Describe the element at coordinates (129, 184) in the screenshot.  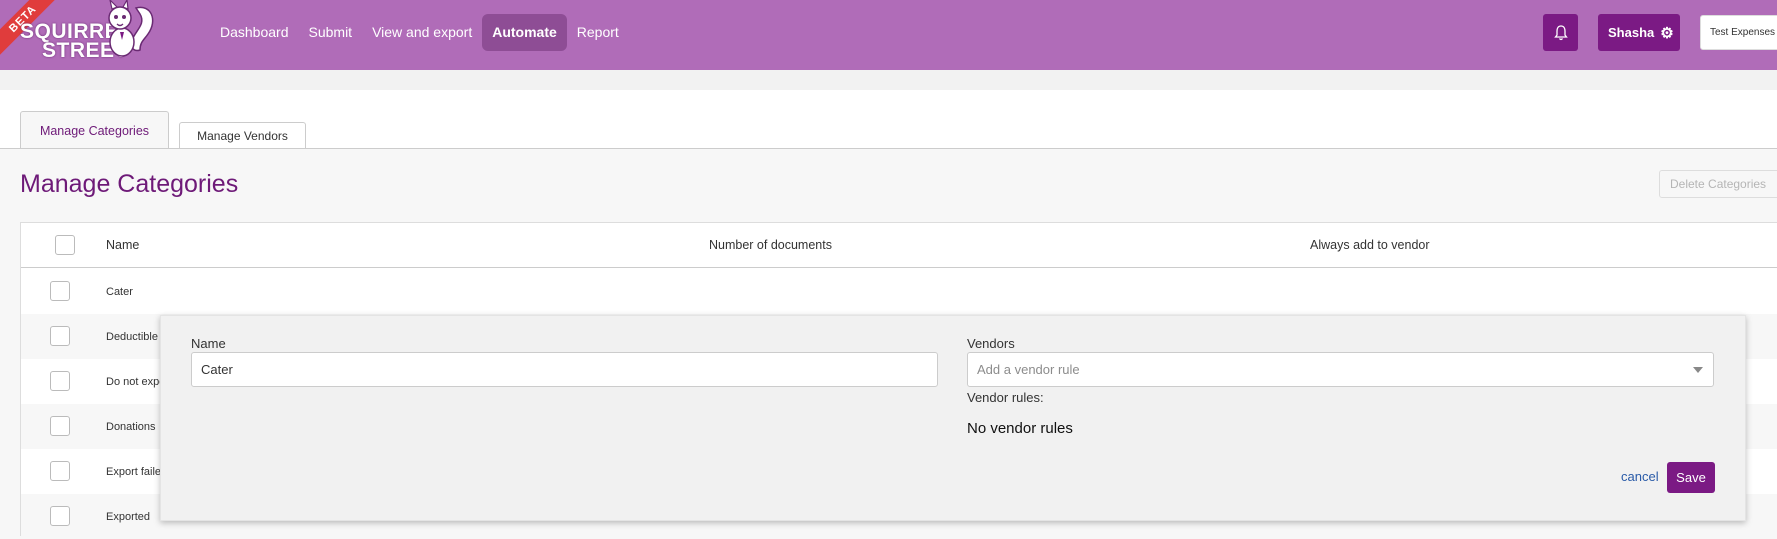
I see `page-title: Manage Categories` at that location.